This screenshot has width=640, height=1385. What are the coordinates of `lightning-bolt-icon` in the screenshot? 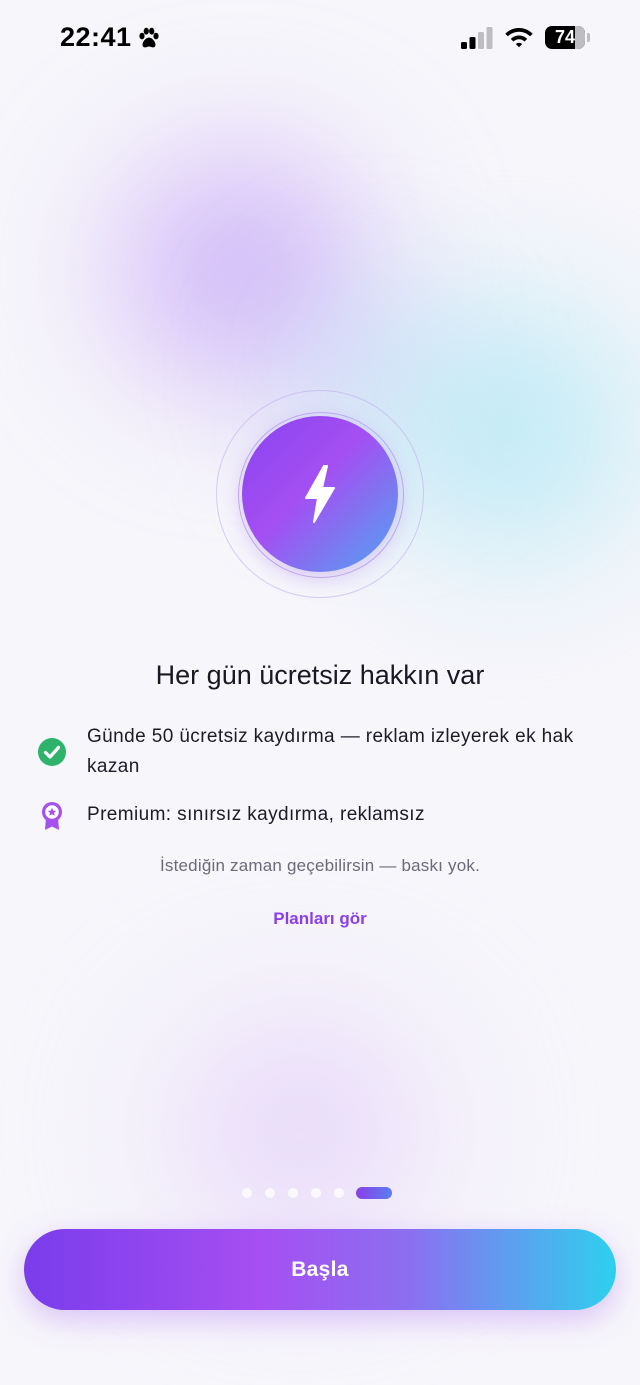 It's located at (320, 494).